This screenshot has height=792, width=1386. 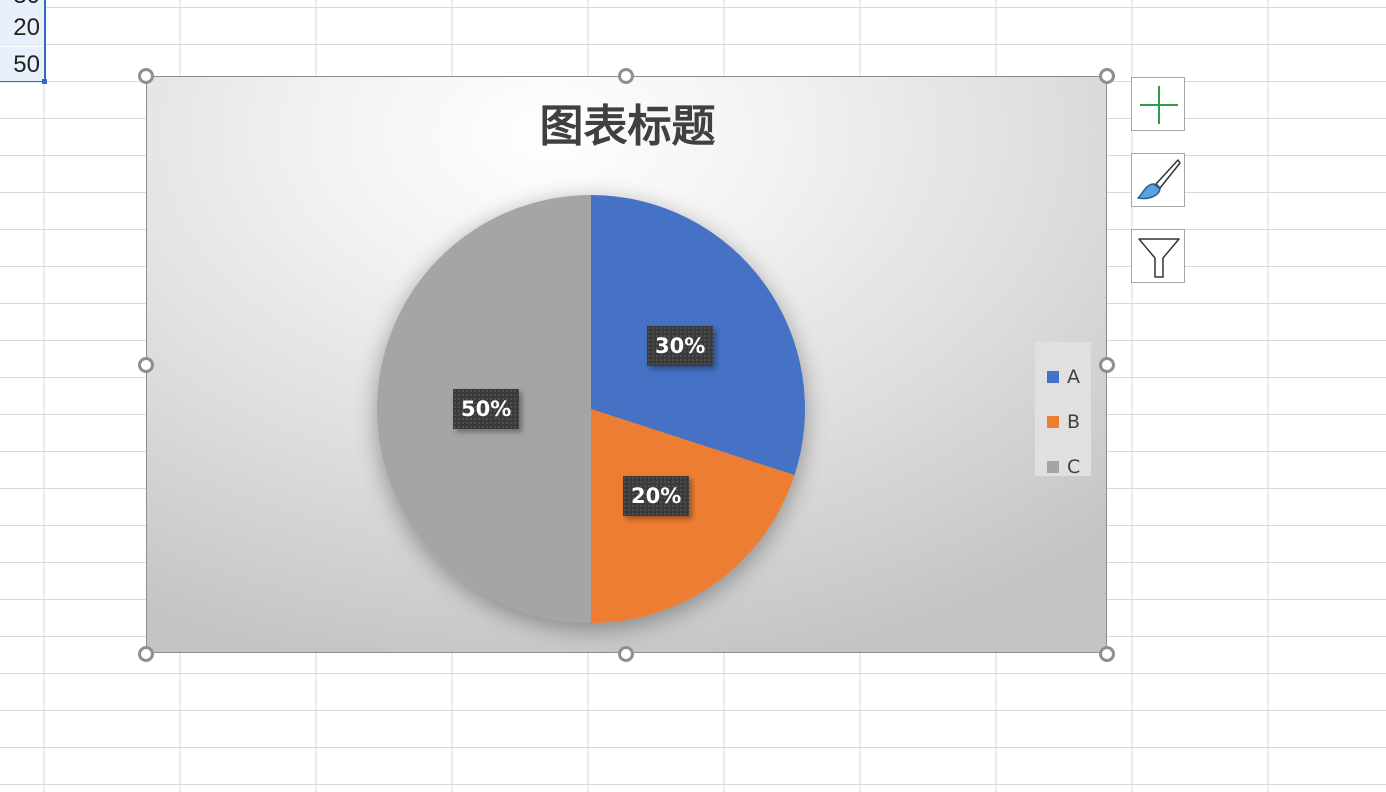 What do you see at coordinates (44, 81) in the screenshot?
I see `fill-handle` at bounding box center [44, 81].